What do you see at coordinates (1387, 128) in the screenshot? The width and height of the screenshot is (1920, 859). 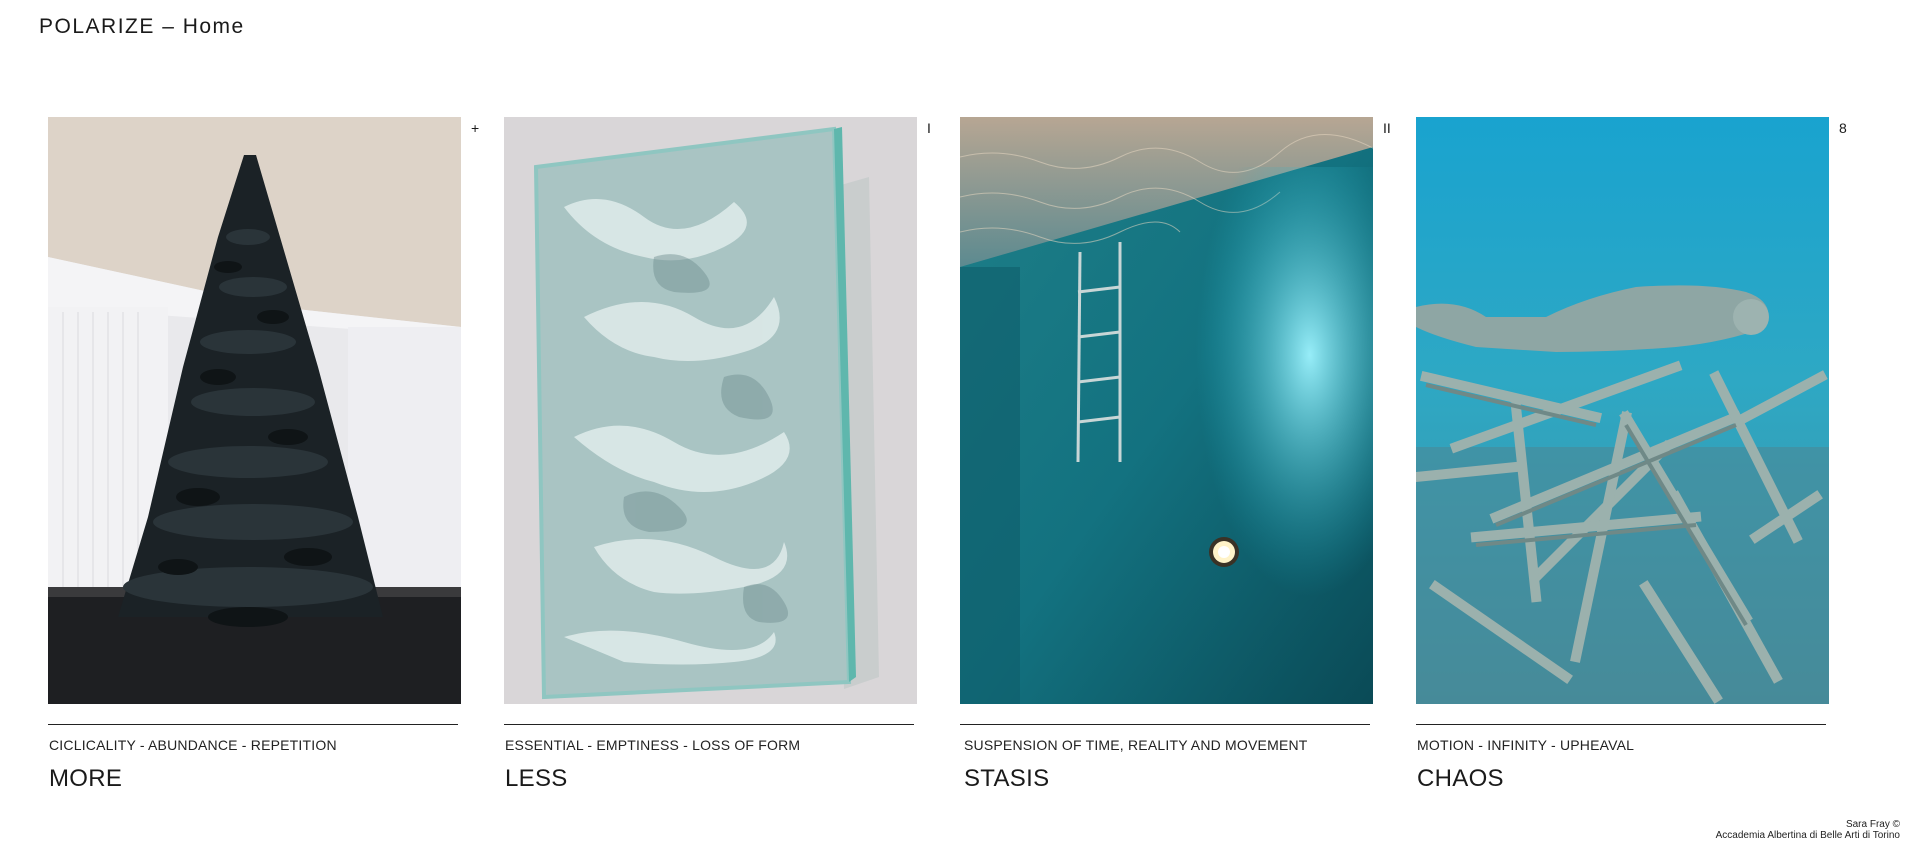 I see `card-marker: II` at bounding box center [1387, 128].